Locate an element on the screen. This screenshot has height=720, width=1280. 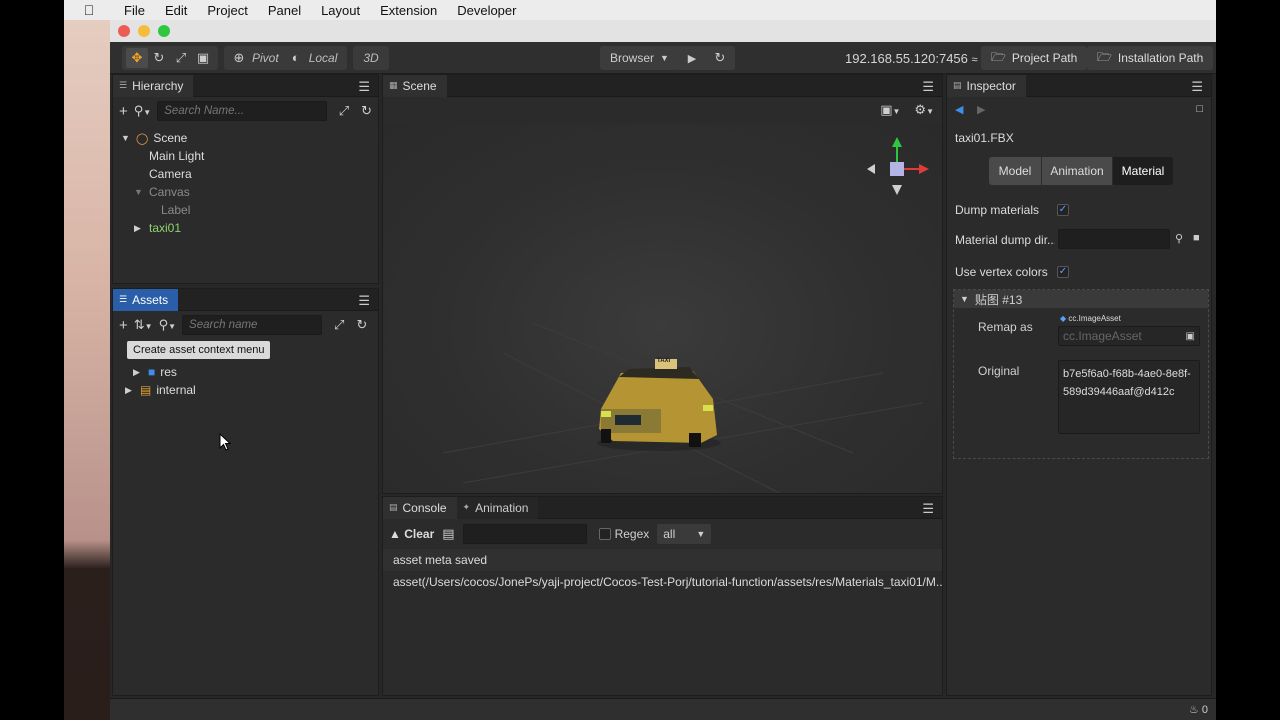
tree-node-internal: ▶ ▤ internal is located at coordinates (245, 390).